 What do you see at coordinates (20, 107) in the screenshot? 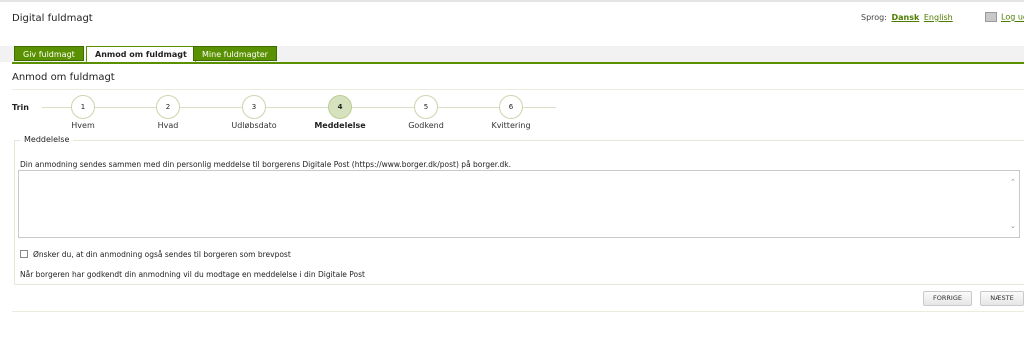
I see `wizard-label: Trin` at bounding box center [20, 107].